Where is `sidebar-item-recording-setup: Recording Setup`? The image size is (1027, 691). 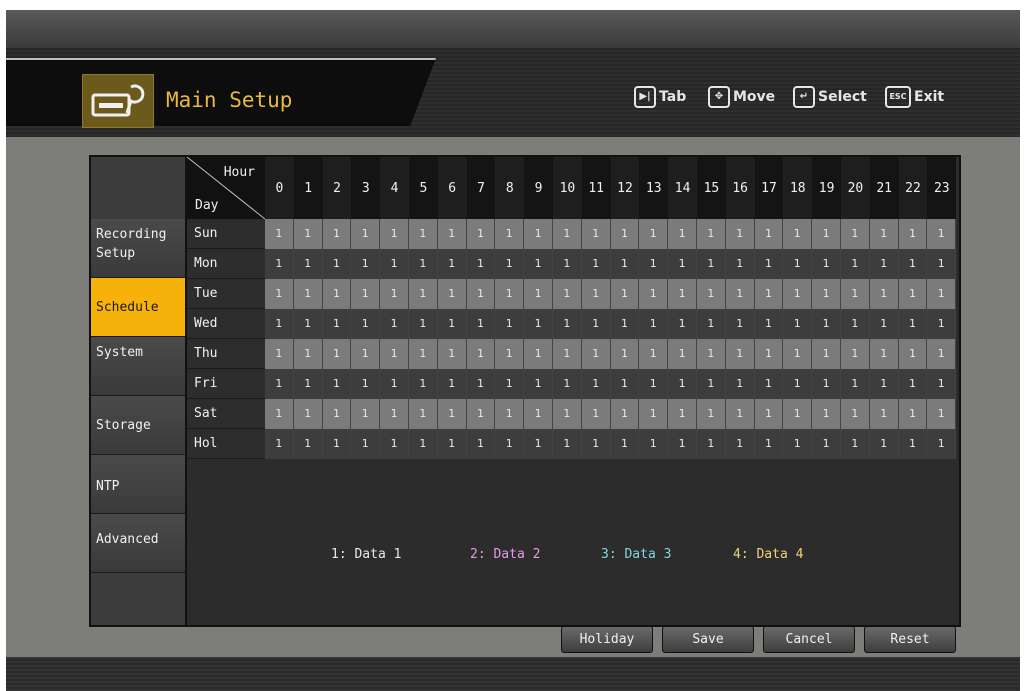 sidebar-item-recording-setup: Recording Setup is located at coordinates (138, 248).